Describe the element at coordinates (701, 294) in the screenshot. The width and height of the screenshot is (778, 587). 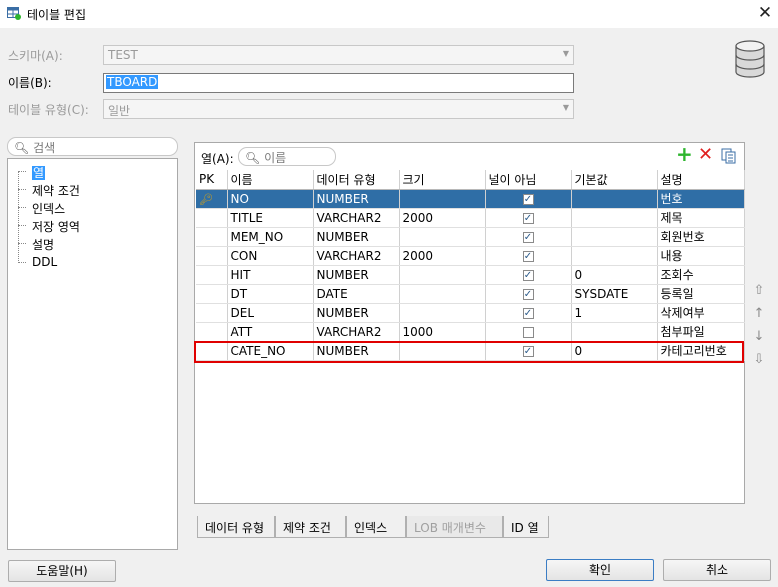
I see `cell-comment: 등록일` at that location.